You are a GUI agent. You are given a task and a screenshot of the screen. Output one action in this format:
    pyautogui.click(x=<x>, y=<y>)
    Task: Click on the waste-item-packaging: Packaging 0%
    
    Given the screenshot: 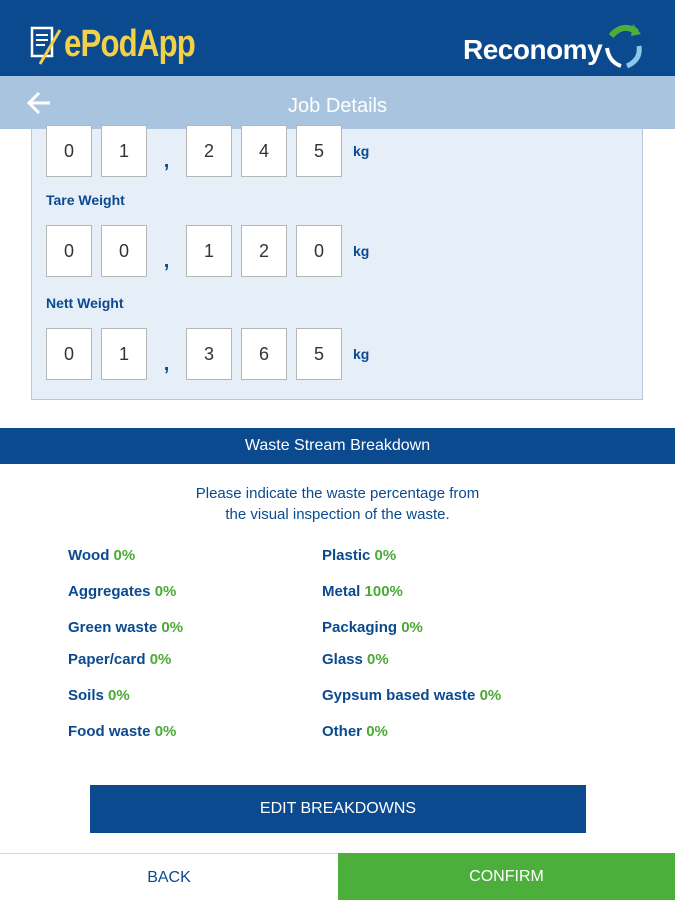 What is the action you would take?
    pyautogui.click(x=372, y=627)
    